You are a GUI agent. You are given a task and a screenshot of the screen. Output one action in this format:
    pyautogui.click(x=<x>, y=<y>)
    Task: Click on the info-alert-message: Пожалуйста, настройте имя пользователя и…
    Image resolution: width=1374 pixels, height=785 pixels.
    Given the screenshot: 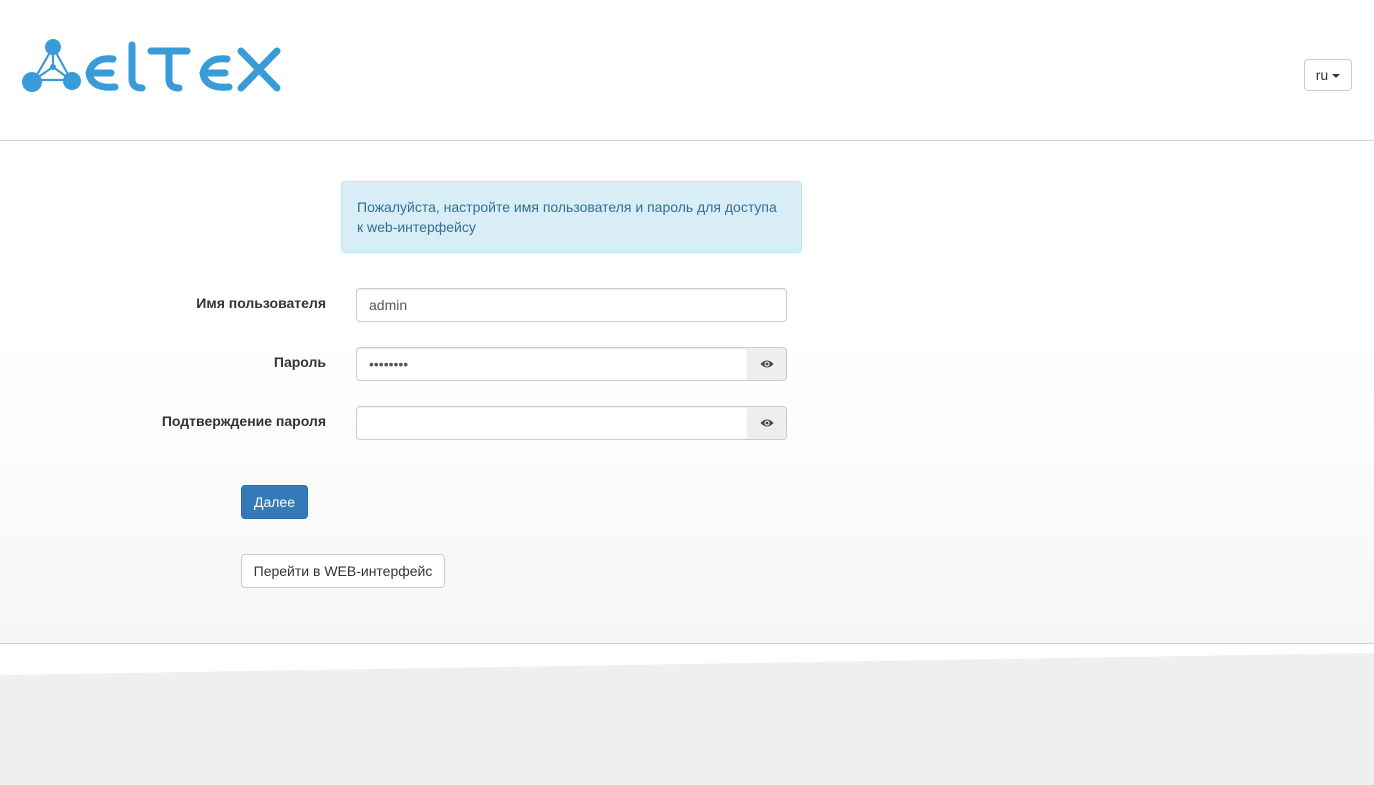 What is the action you would take?
    pyautogui.click(x=567, y=217)
    